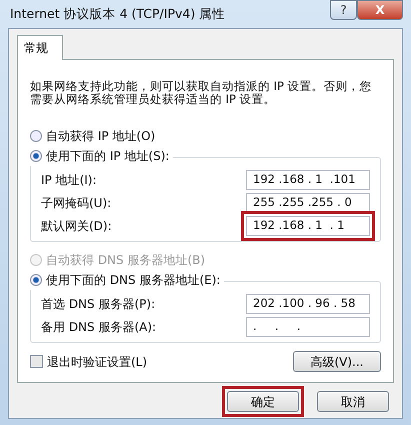 The height and width of the screenshot is (425, 411). I want to click on window-title: Internet 协议版本 4 (TCP/IPv4) 属性, so click(117, 13).